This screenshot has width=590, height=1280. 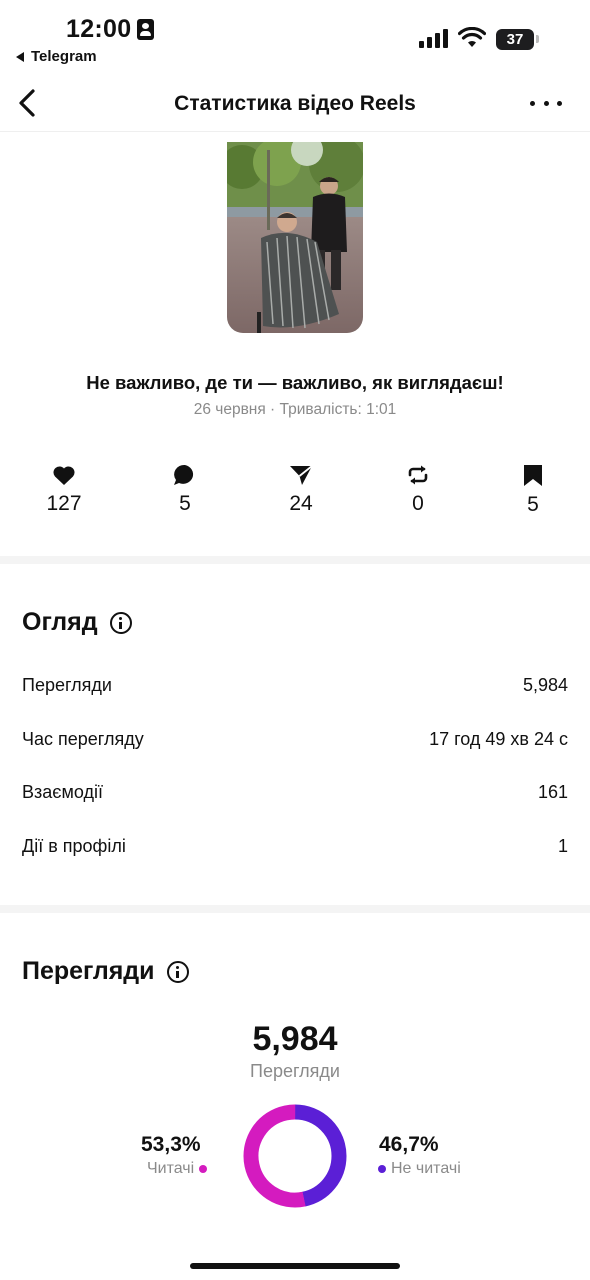 I want to click on comments-stat: 5, so click(x=185, y=490).